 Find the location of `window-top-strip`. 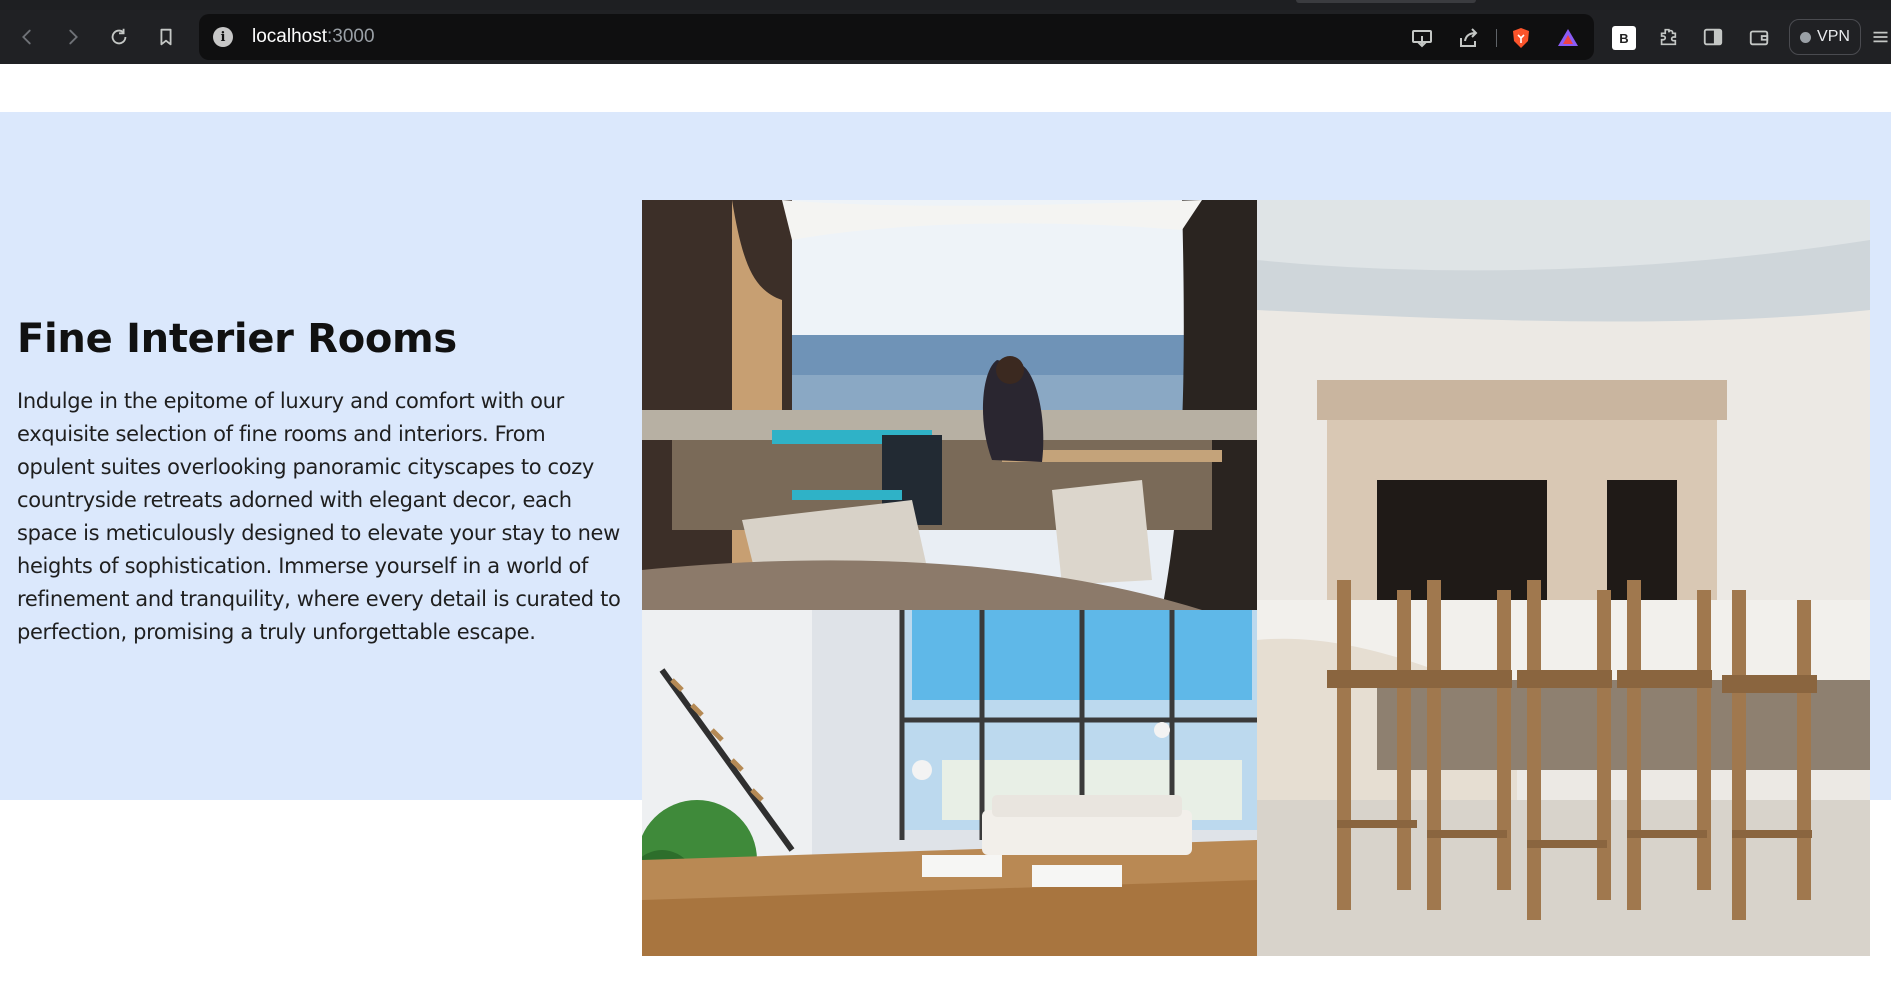

window-top-strip is located at coordinates (945, 5).